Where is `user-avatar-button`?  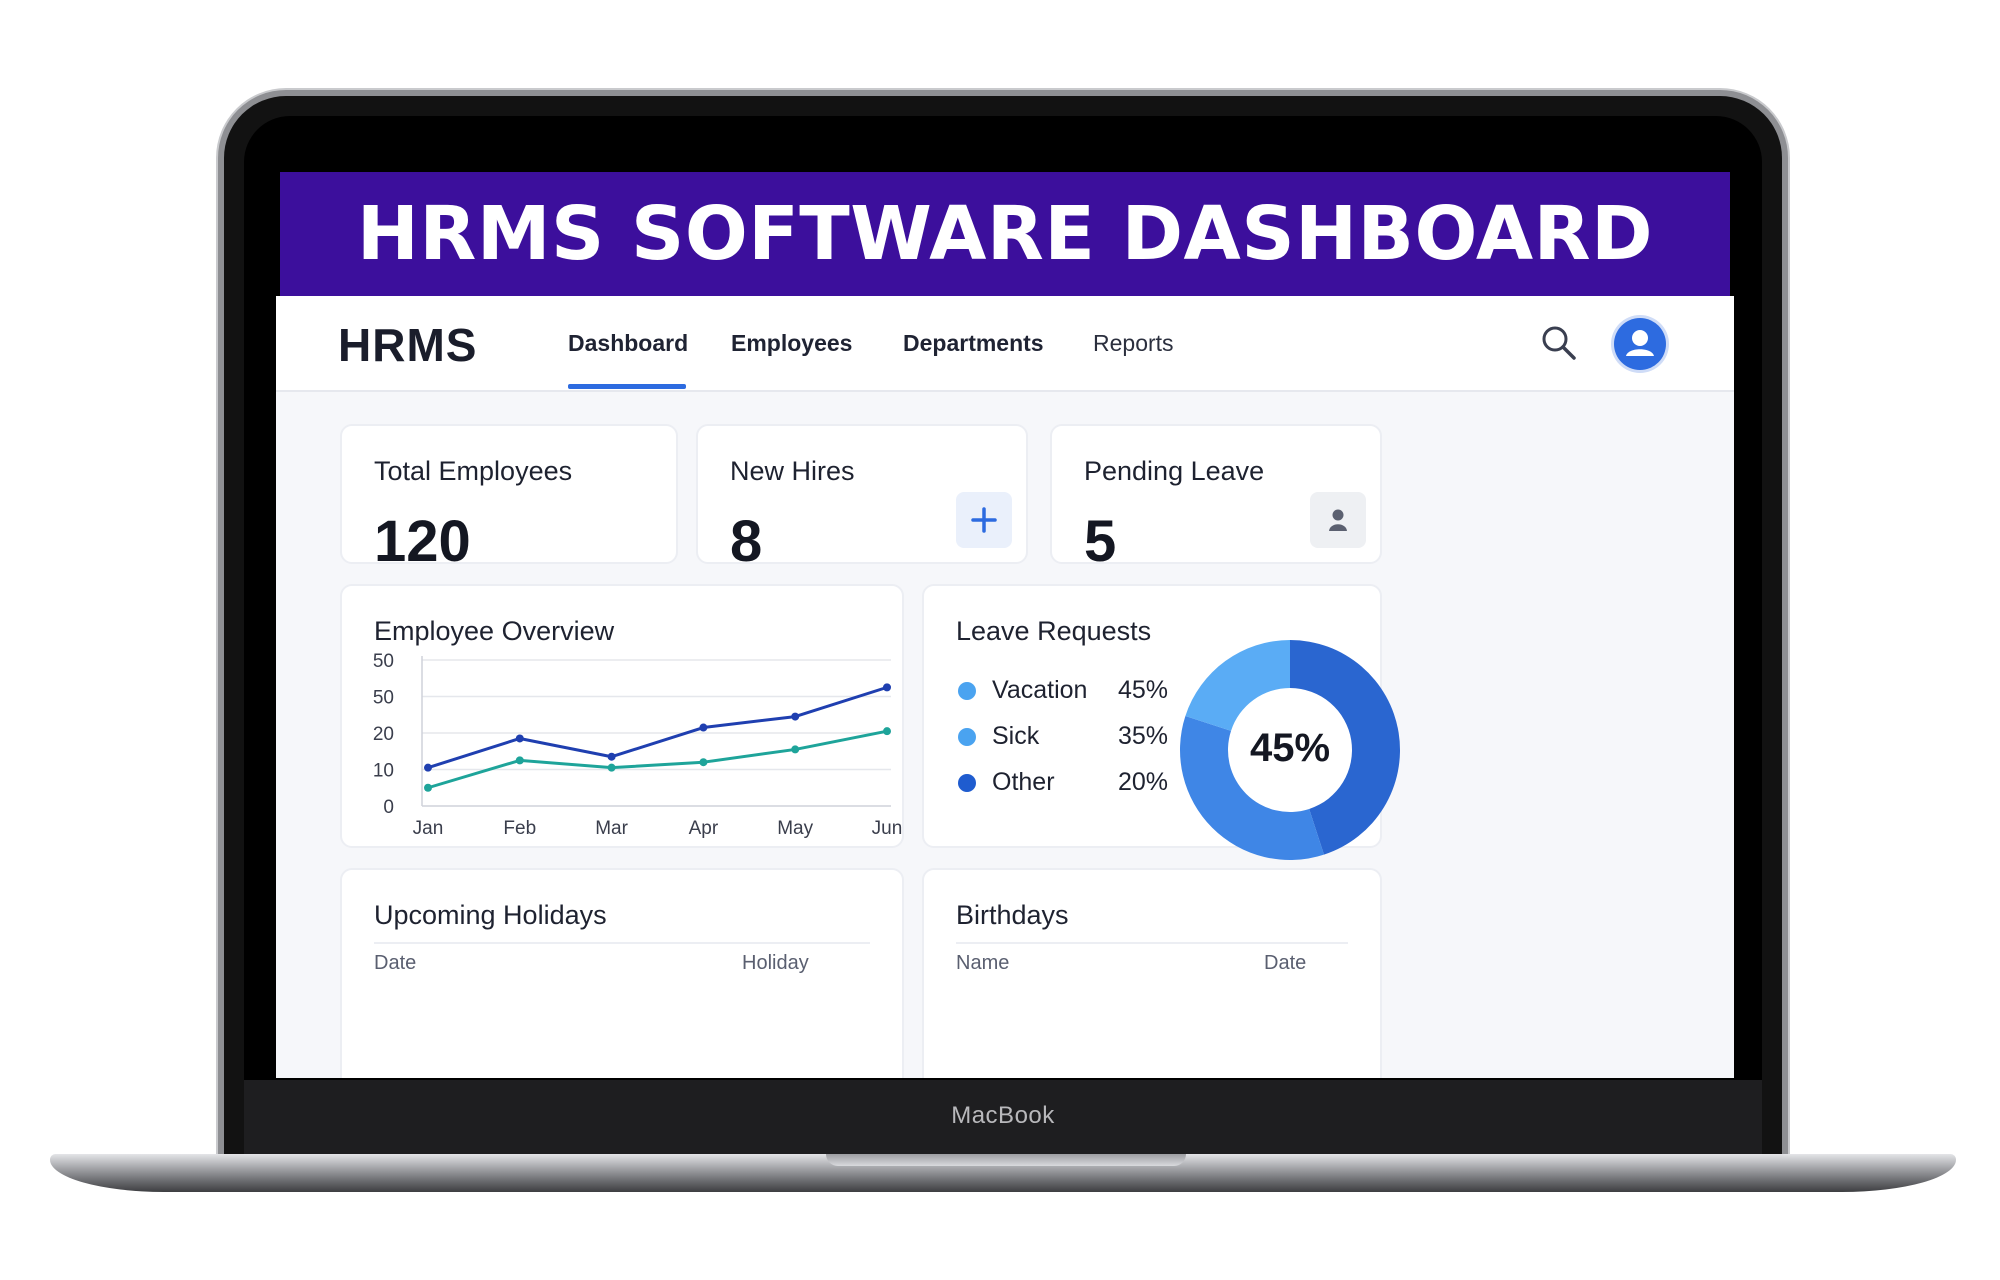
user-avatar-button is located at coordinates (1640, 344).